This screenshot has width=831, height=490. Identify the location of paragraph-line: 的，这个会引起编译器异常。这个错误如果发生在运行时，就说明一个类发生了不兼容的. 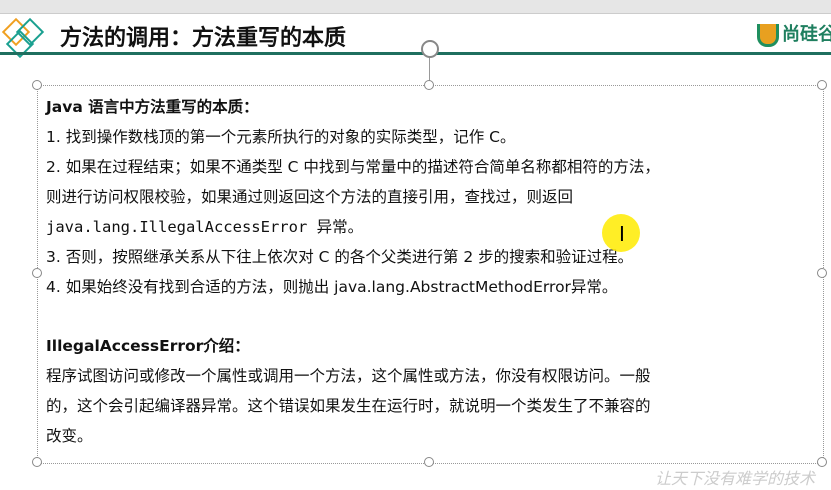
(348, 406).